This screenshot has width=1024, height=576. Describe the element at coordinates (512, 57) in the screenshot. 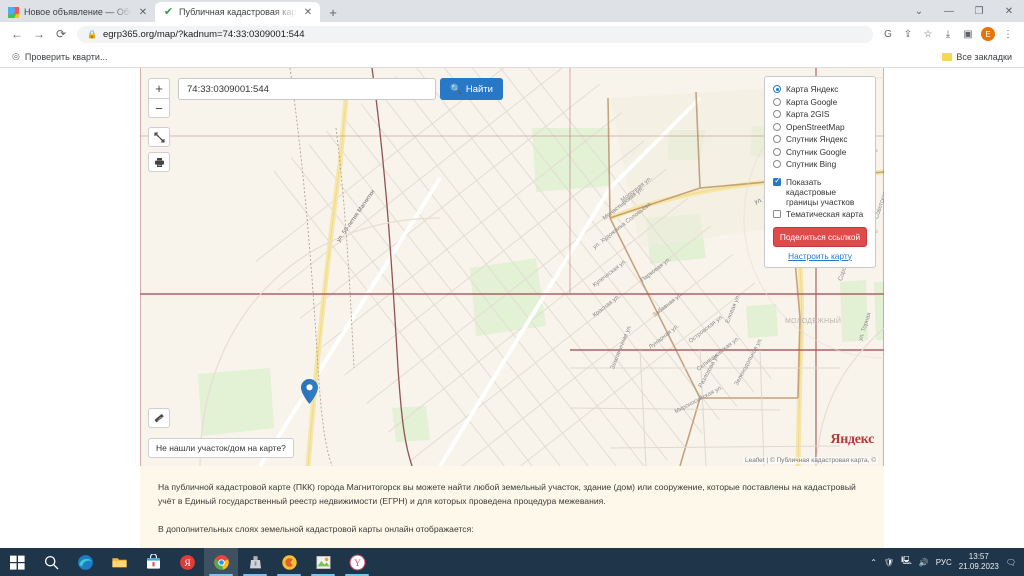

I see `bookmark-bar: ◎ Проверить кварти... Все закладки` at that location.